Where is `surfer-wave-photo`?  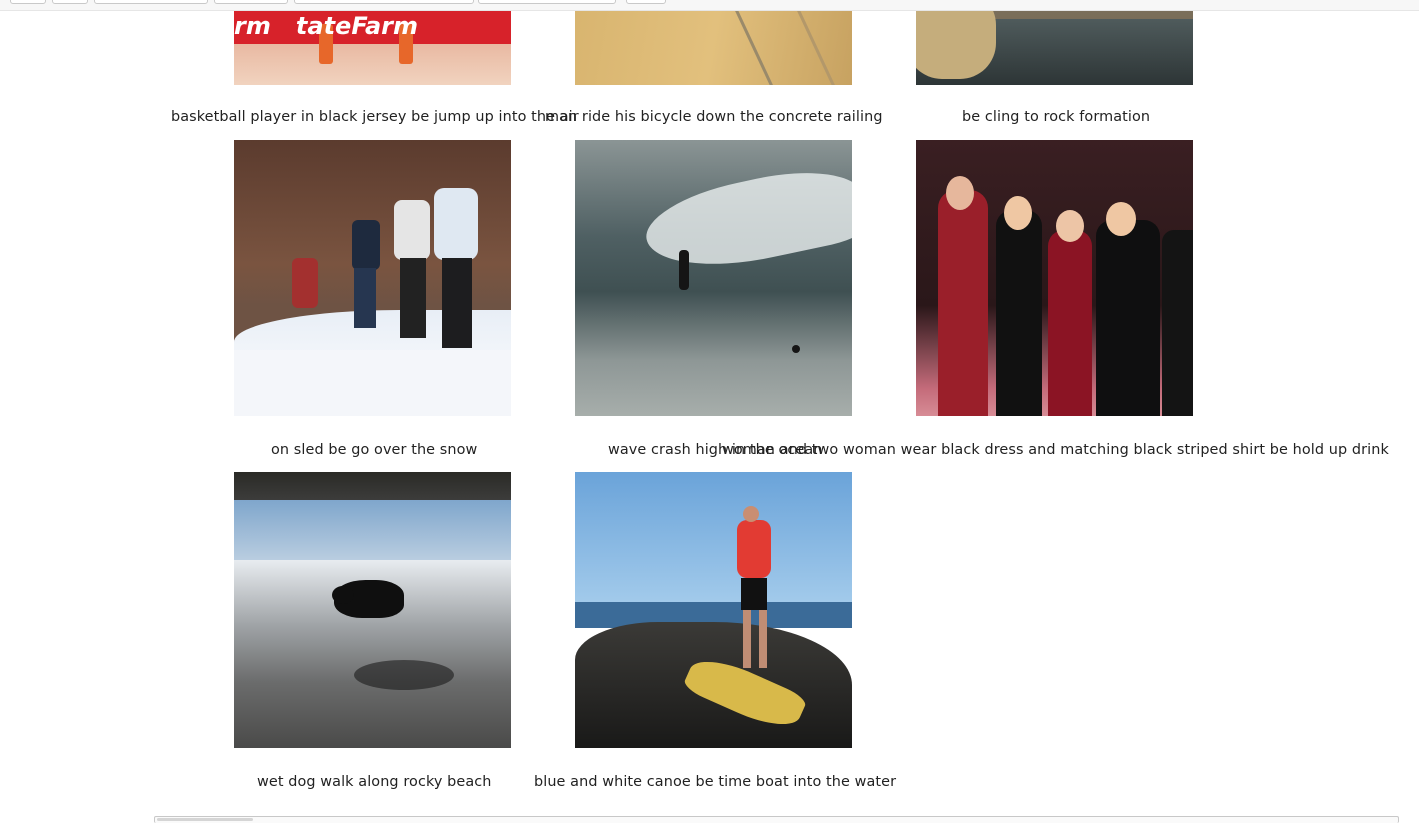
surfer-wave-photo is located at coordinates (713, 278).